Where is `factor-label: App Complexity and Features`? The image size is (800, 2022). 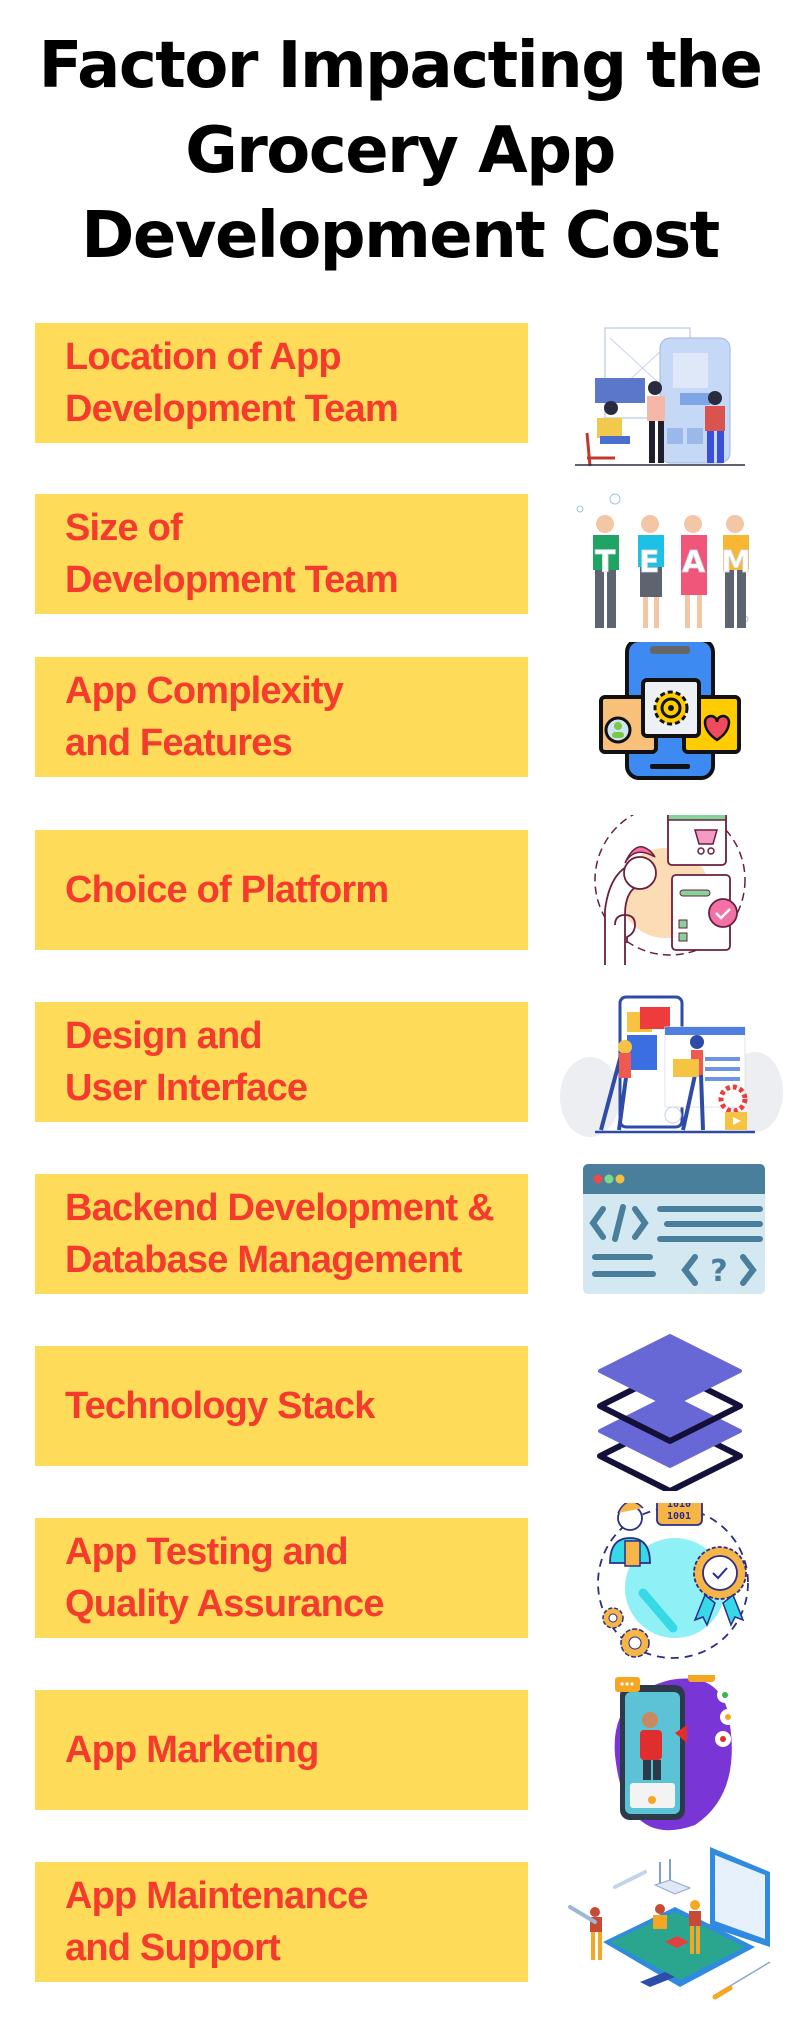 factor-label: App Complexity and Features is located at coordinates (204, 717).